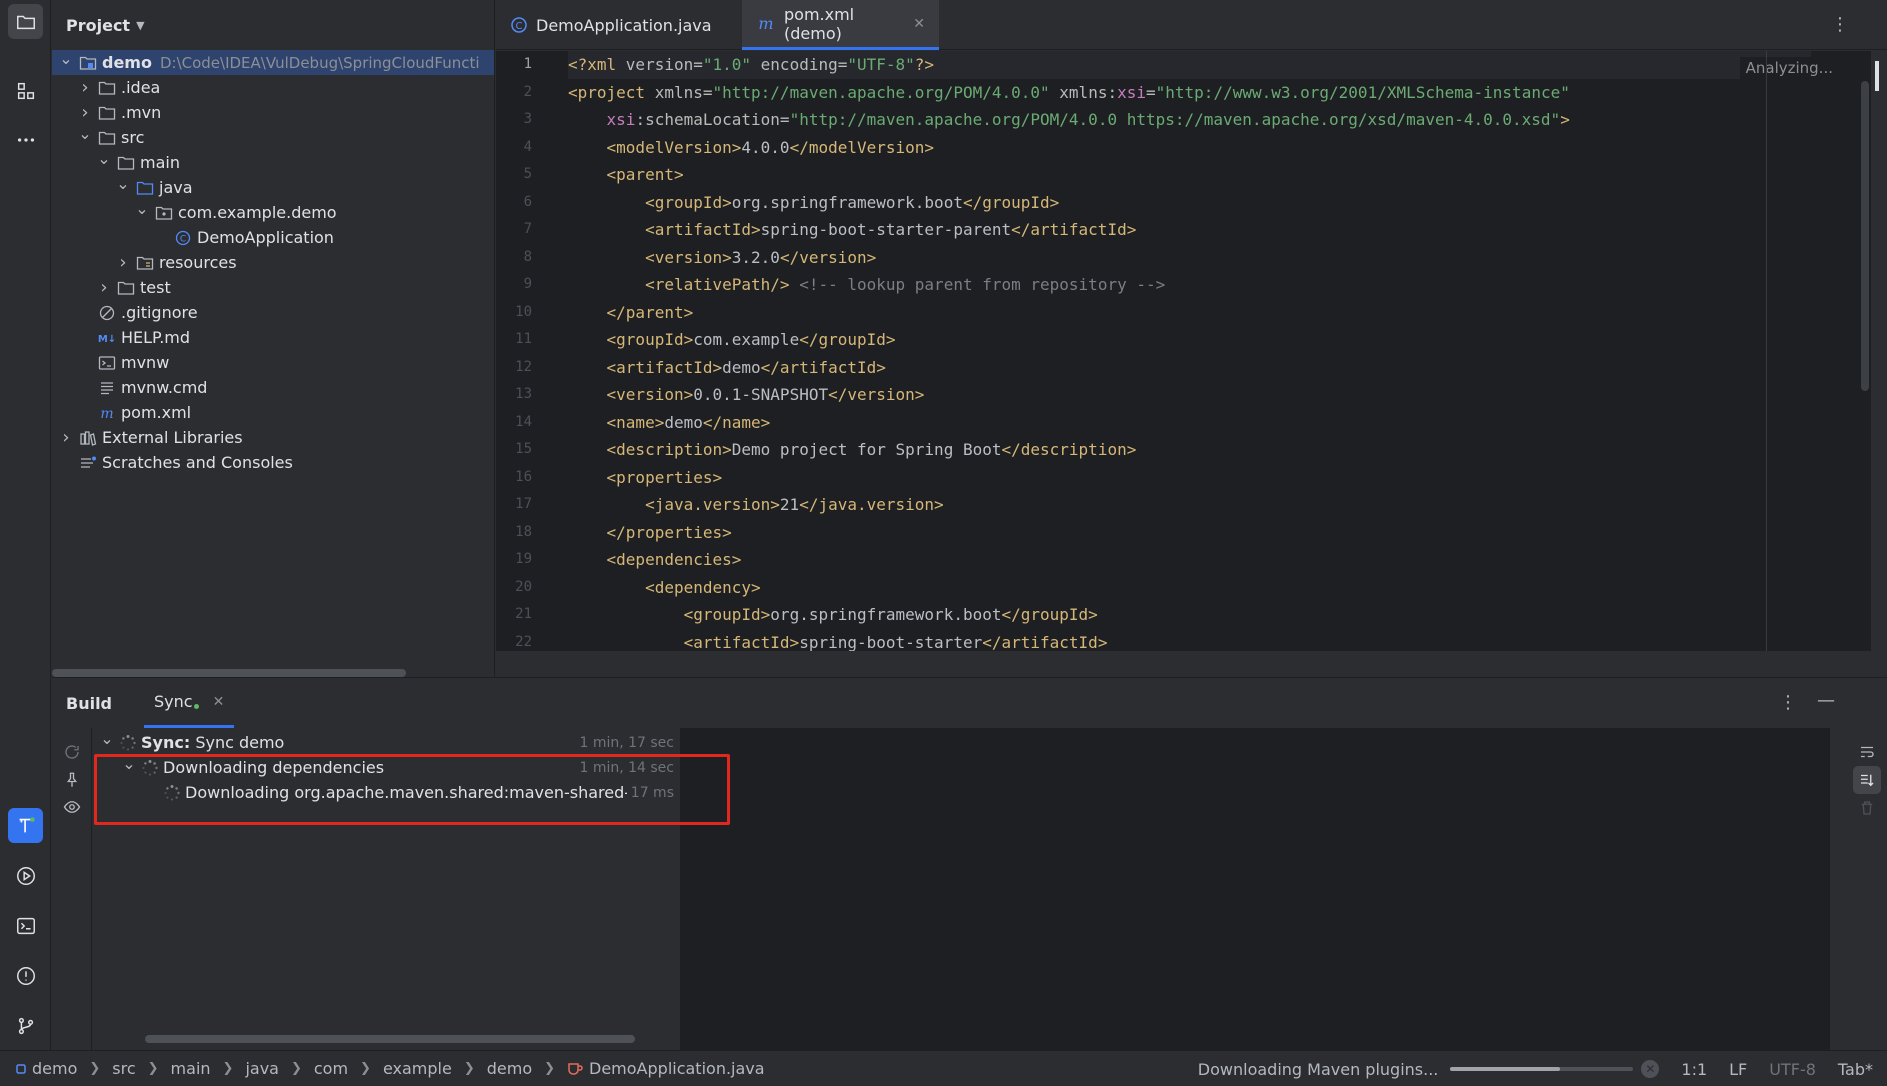 This screenshot has width=1887, height=1086. I want to click on tree-item: m pom.xml, so click(273, 412).